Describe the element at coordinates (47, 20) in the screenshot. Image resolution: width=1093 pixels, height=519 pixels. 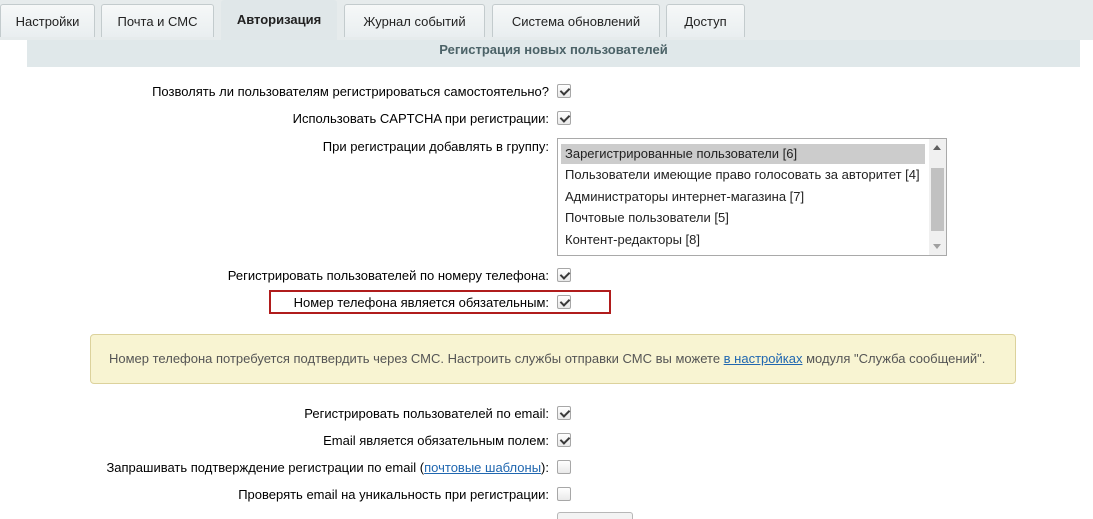
I see `tab-settings: Настройки` at that location.